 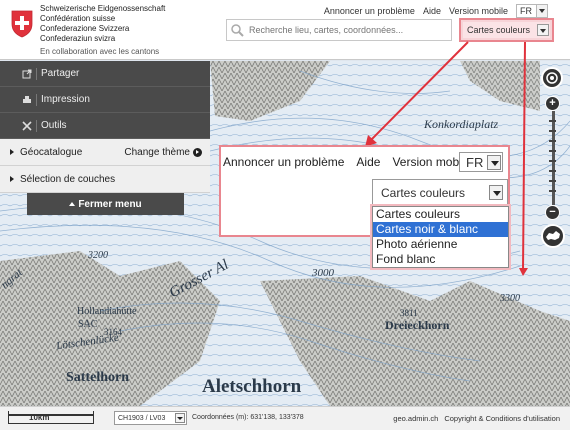 I want to click on switzerland-outline-icon, so click(x=553, y=235).